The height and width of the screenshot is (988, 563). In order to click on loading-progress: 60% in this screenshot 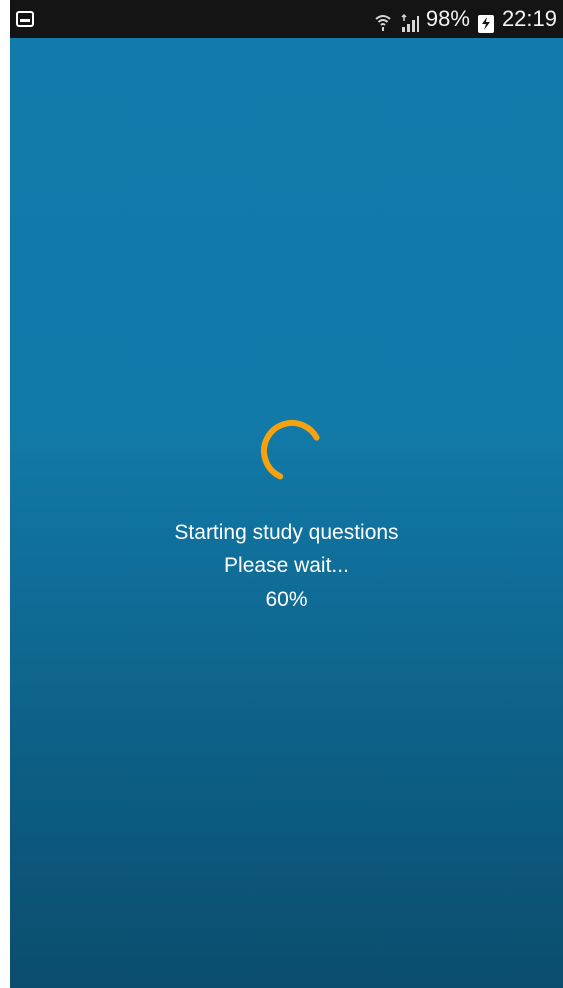, I will do `click(286, 599)`.